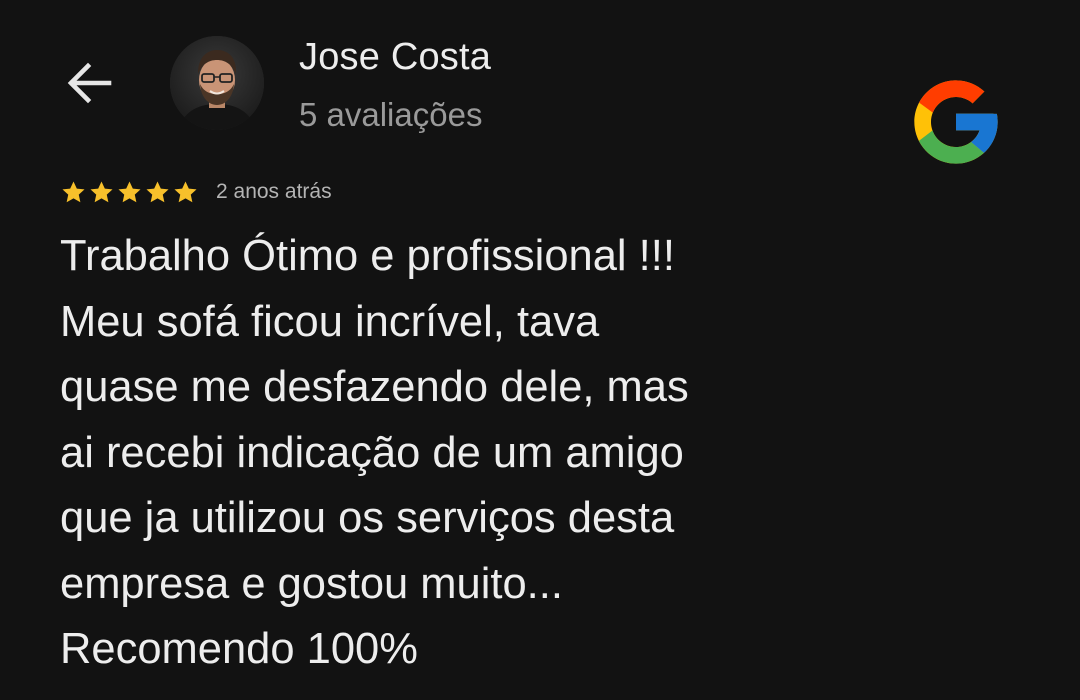 The height and width of the screenshot is (700, 1080). Describe the element at coordinates (956, 122) in the screenshot. I see `google-logo-icon` at that location.